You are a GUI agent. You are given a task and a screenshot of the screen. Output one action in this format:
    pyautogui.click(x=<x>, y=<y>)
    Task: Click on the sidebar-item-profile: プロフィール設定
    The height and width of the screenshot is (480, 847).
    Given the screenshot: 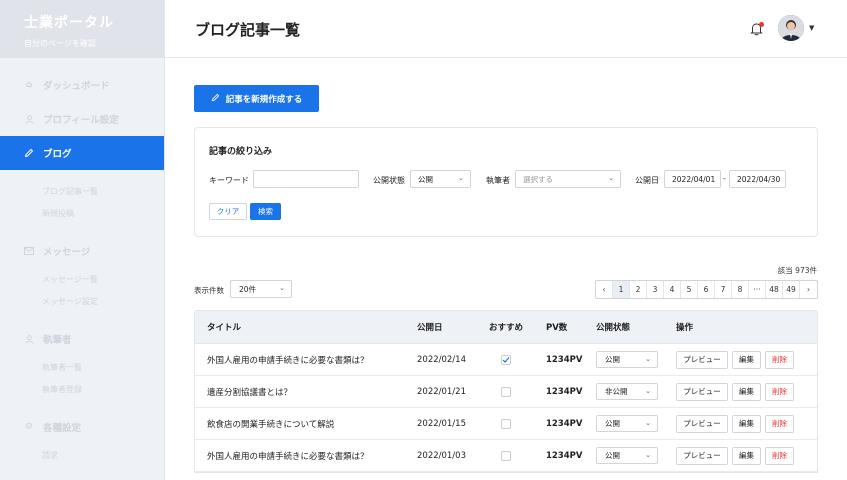 What is the action you would take?
    pyautogui.click(x=82, y=119)
    